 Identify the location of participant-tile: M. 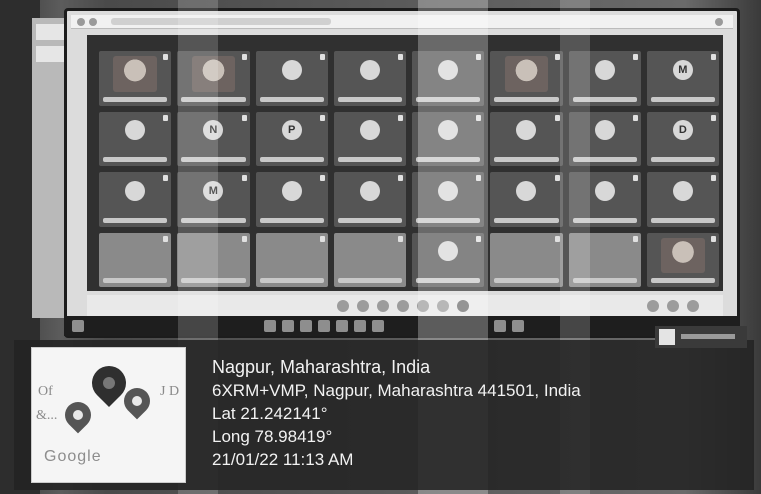
(682, 78).